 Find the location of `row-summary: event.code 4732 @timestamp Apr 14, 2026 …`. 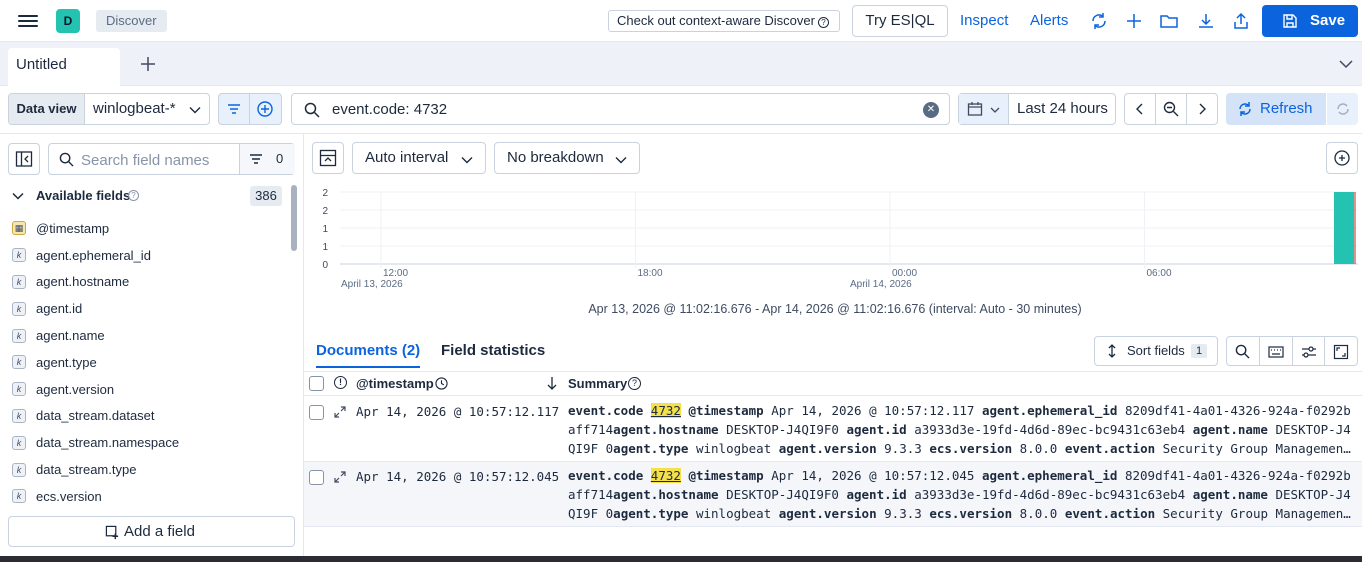

row-summary: event.code 4732 @timestamp Apr 14, 2026 … is located at coordinates (963, 429).